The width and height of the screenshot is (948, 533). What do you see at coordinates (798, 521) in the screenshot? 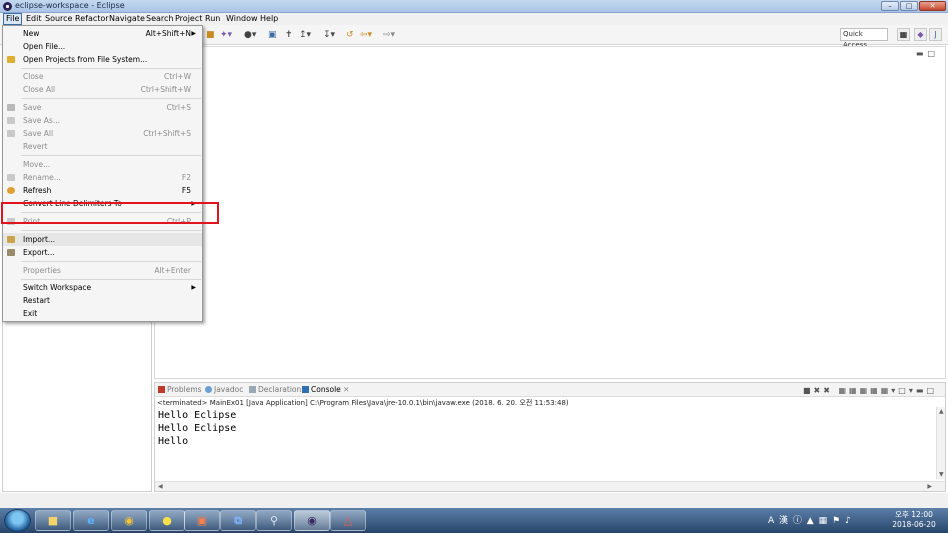
I see `help-icon: ⓘ` at bounding box center [798, 521].